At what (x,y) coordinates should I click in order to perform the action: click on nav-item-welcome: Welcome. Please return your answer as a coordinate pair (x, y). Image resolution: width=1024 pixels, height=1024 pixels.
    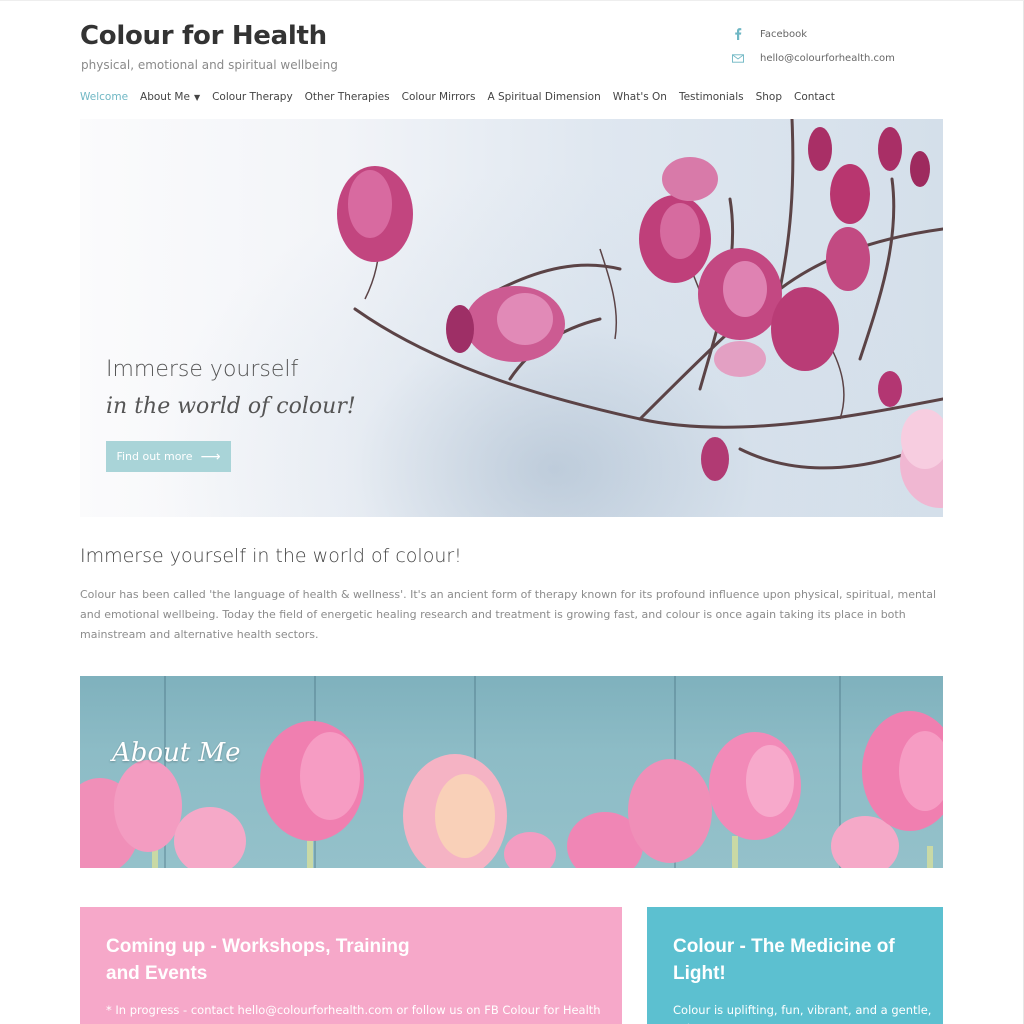
    Looking at the image, I should click on (104, 97).